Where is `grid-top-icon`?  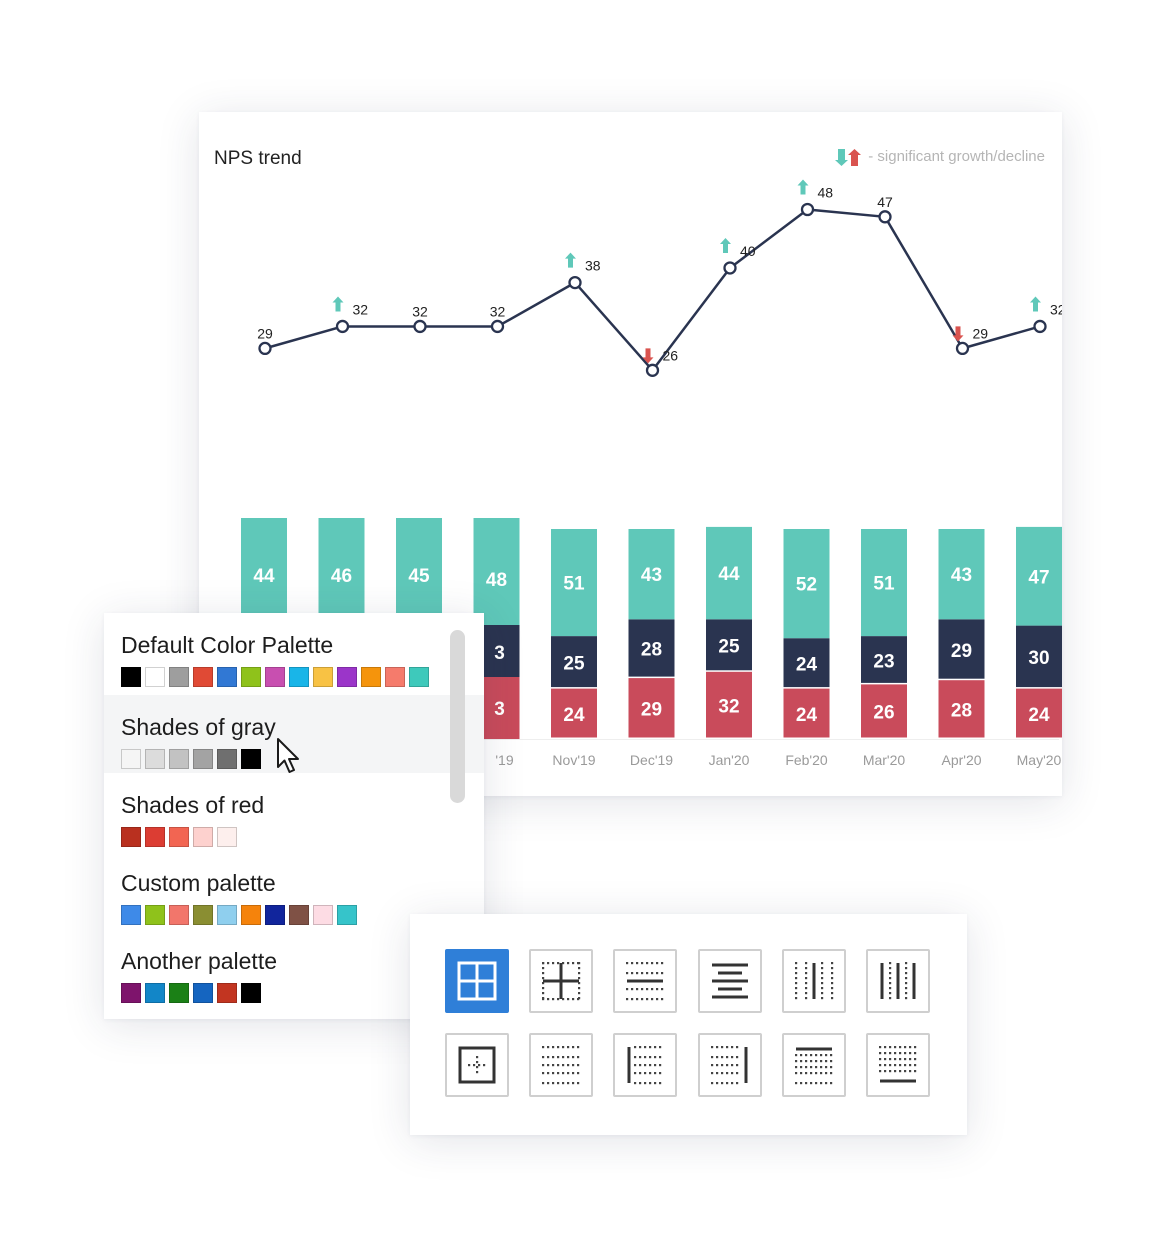 grid-top-icon is located at coordinates (813, 1066).